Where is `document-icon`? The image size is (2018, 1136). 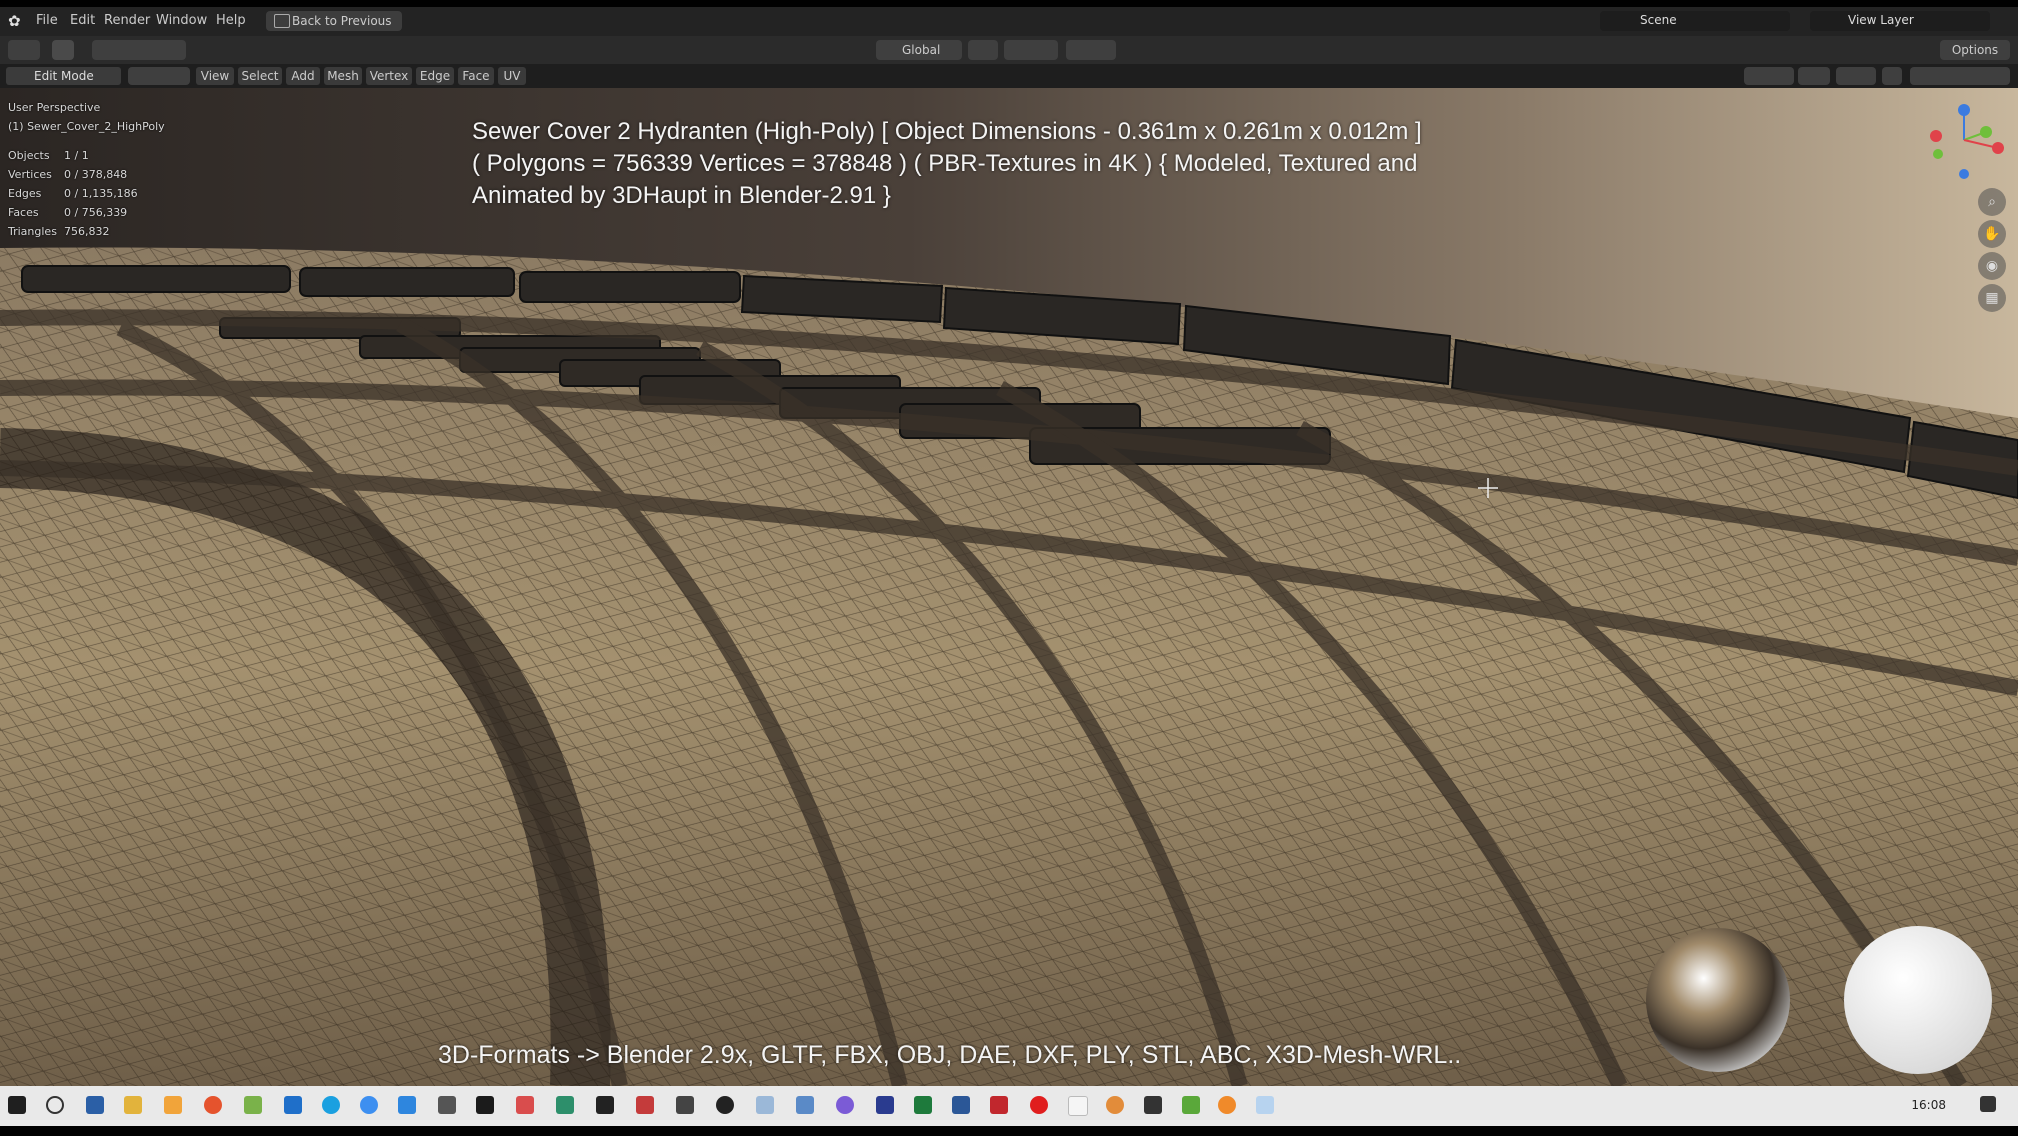 document-icon is located at coordinates (1078, 1106).